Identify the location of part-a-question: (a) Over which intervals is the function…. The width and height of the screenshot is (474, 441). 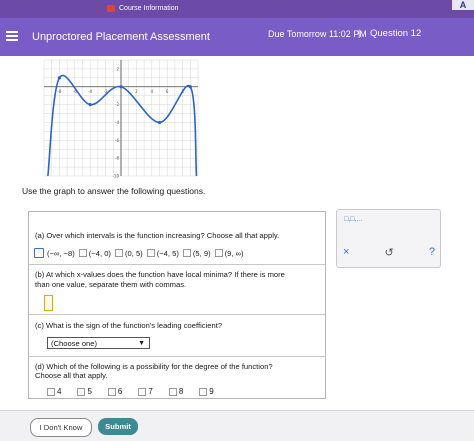
(157, 235).